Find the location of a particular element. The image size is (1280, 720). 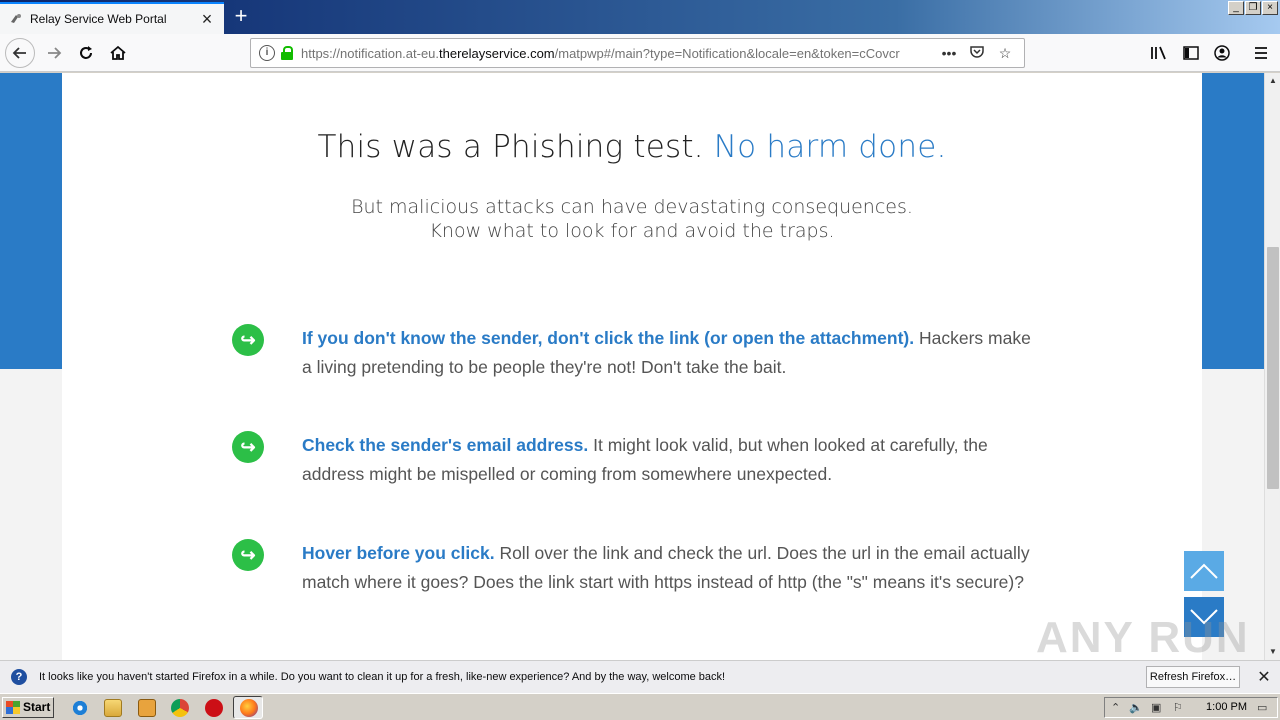

relay-favicon-icon is located at coordinates (16, 19).